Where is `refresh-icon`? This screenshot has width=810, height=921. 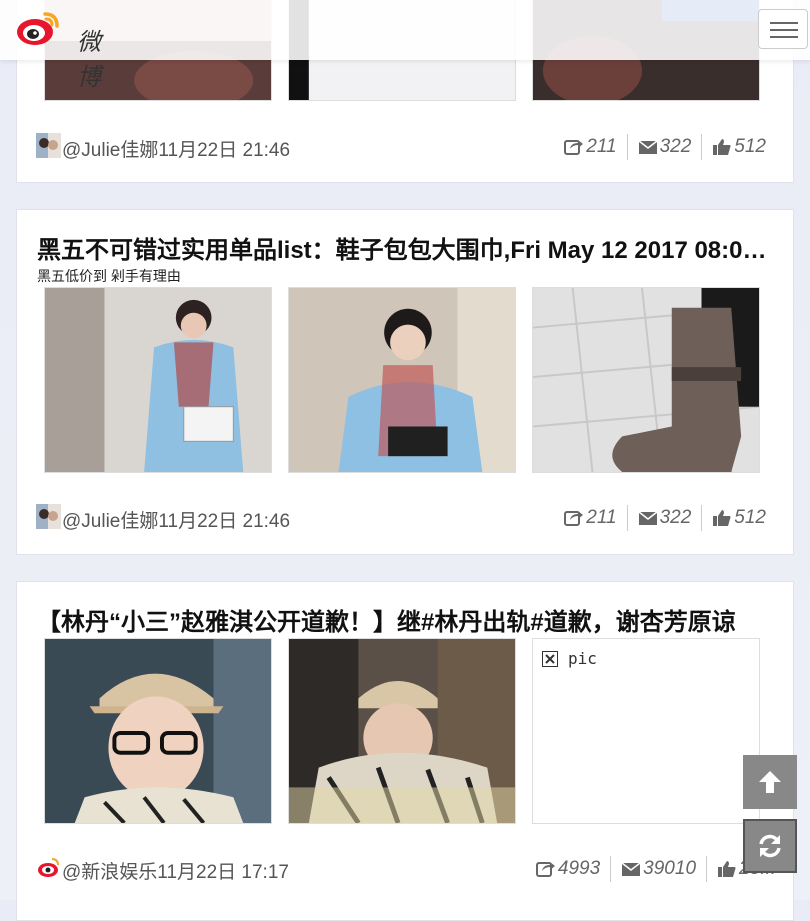 refresh-icon is located at coordinates (770, 846).